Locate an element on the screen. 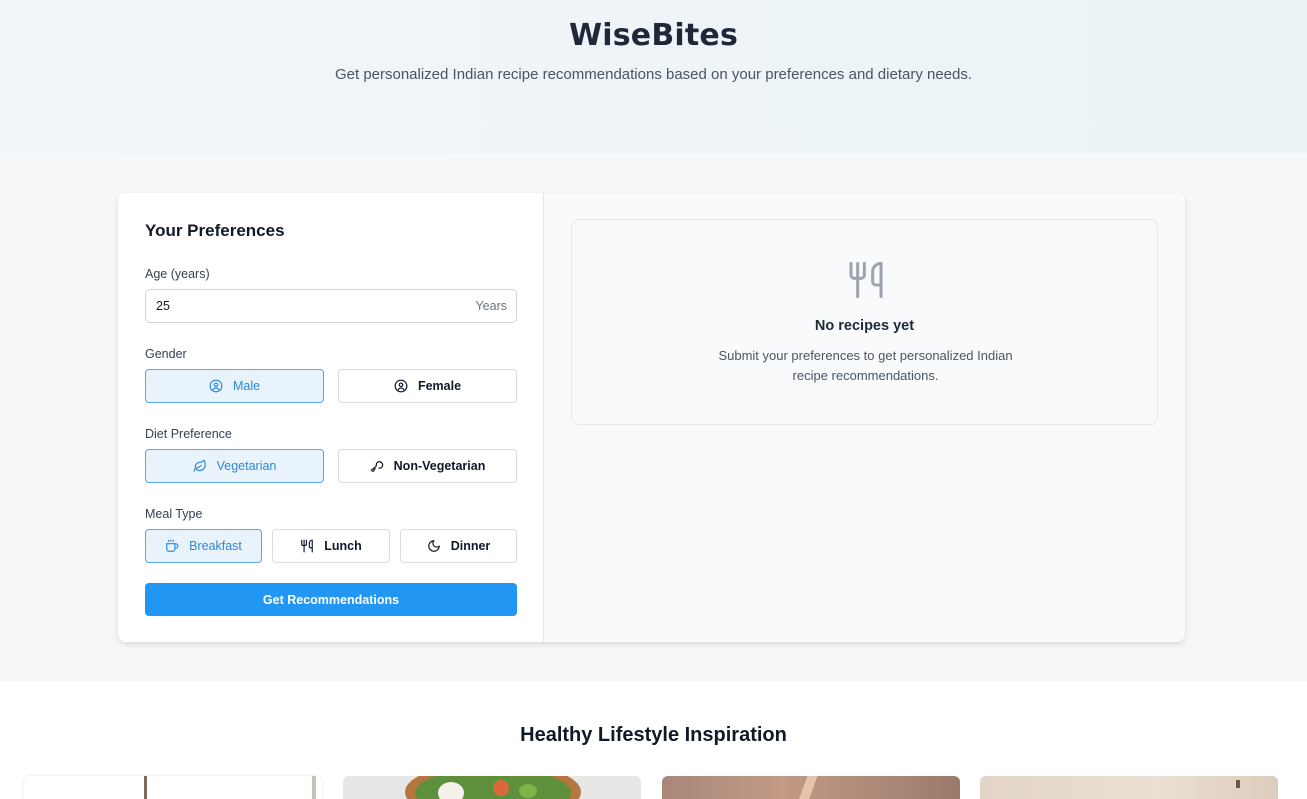 The image size is (1307, 799). inspiration-section: Healthy Lifestyle Inspiration is located at coordinates (653, 740).